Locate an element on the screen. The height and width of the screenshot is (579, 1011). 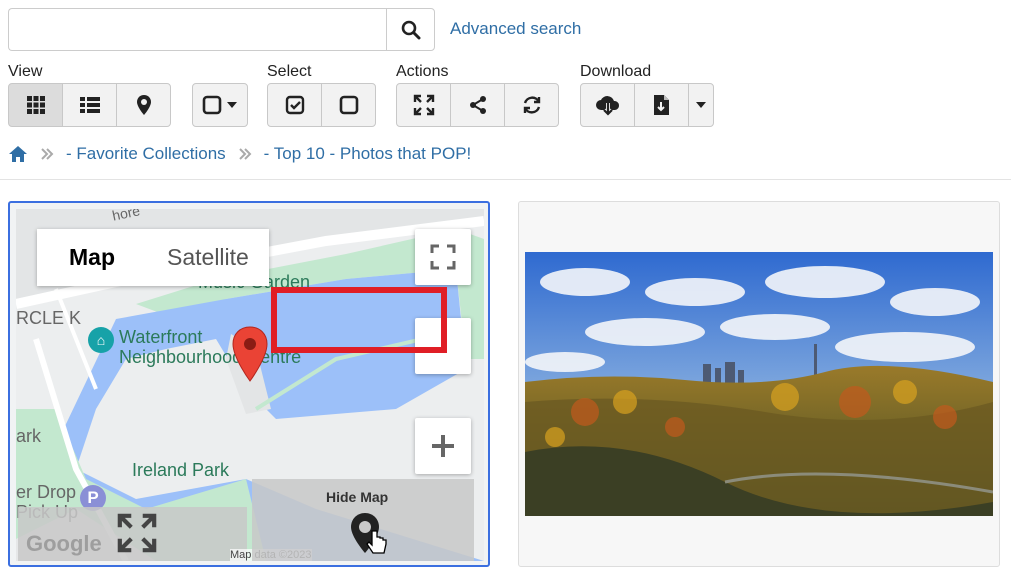
hide-map-label: Hide Map is located at coordinates (357, 497).